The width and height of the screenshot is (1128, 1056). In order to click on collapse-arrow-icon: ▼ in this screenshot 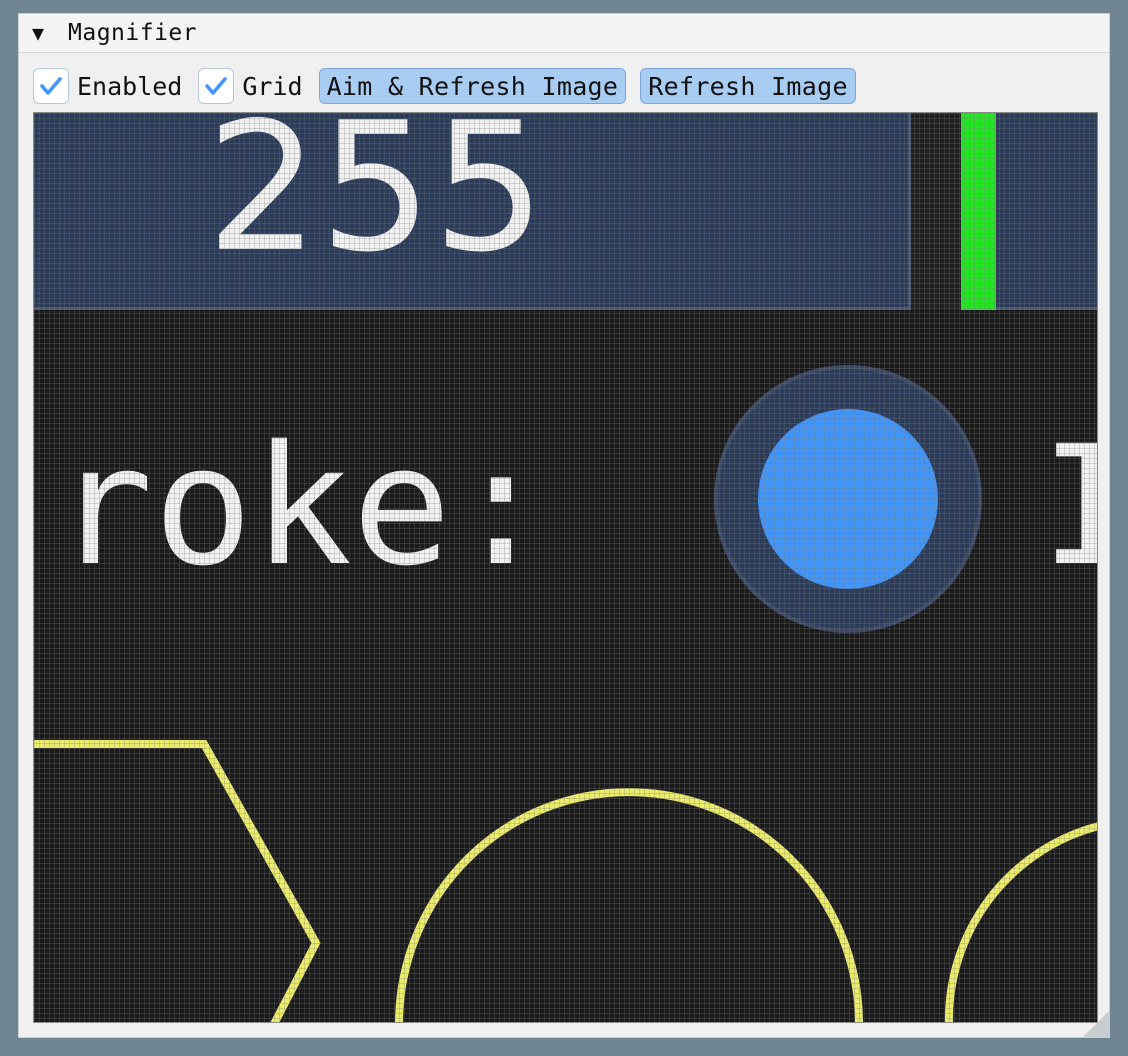, I will do `click(42, 33)`.